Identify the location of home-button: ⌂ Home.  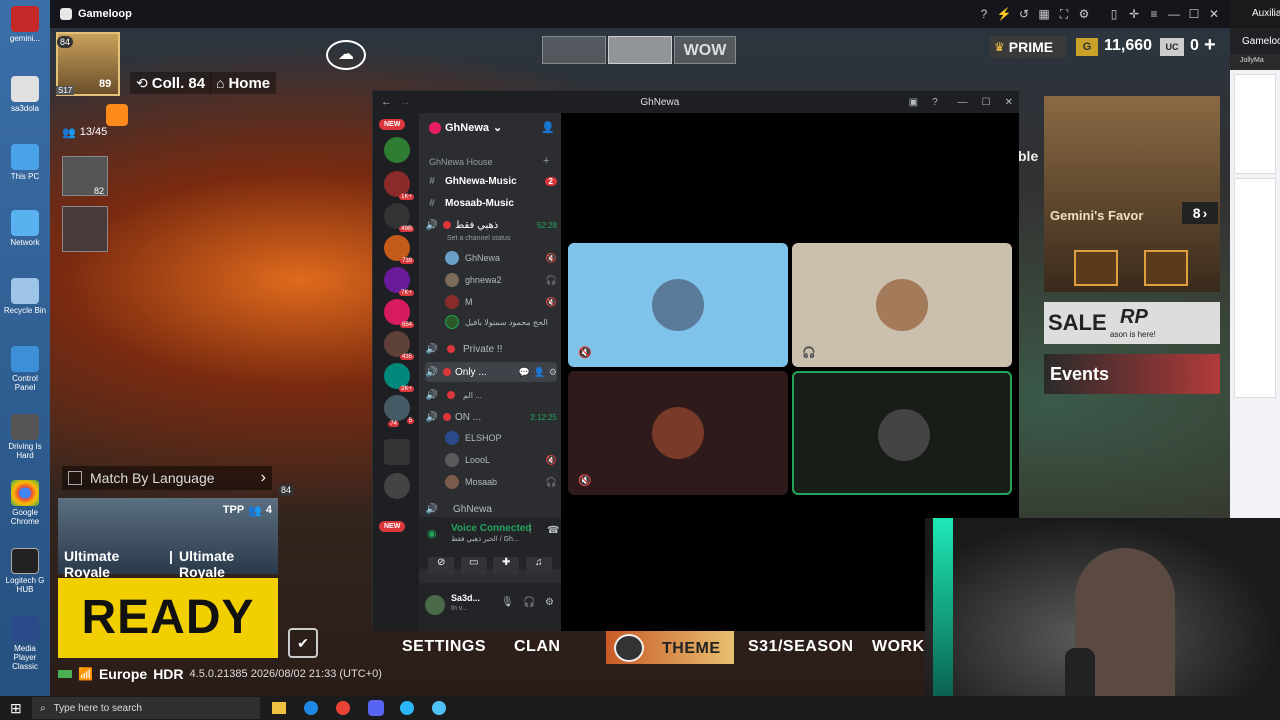
(243, 83).